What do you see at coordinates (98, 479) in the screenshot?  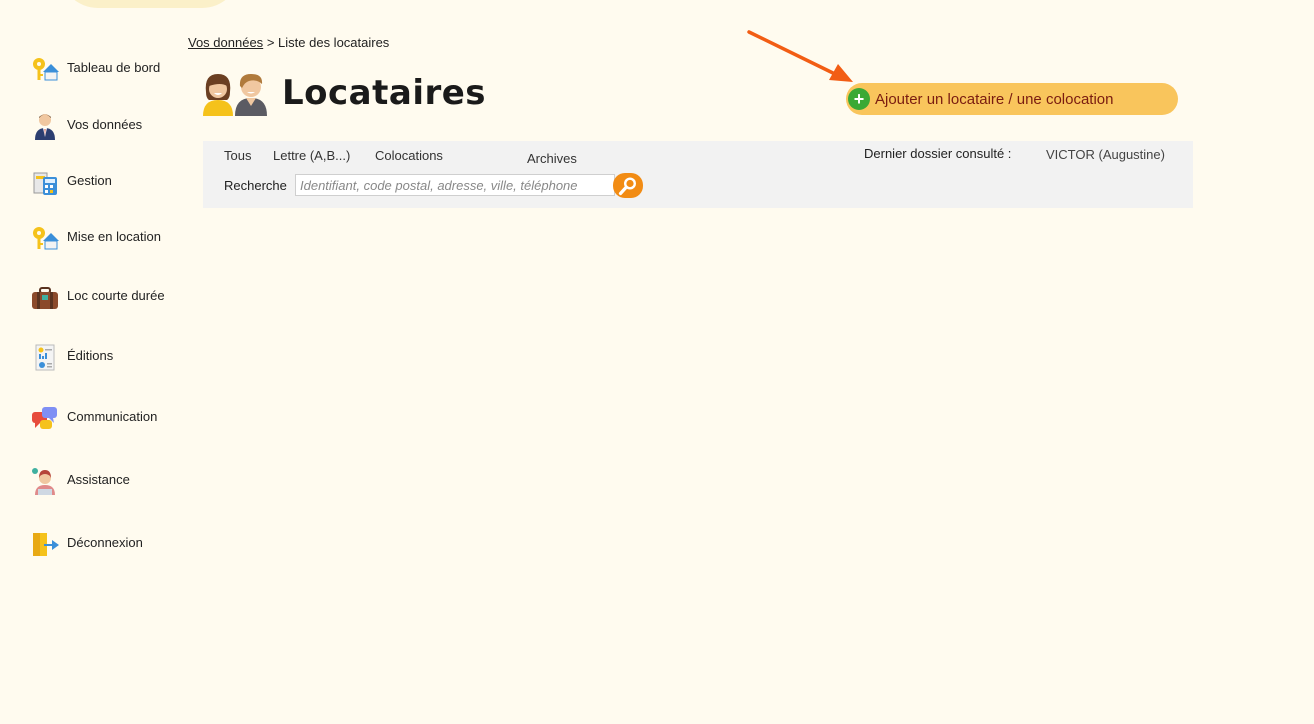 I see `sidebar-item-label: Assistance` at bounding box center [98, 479].